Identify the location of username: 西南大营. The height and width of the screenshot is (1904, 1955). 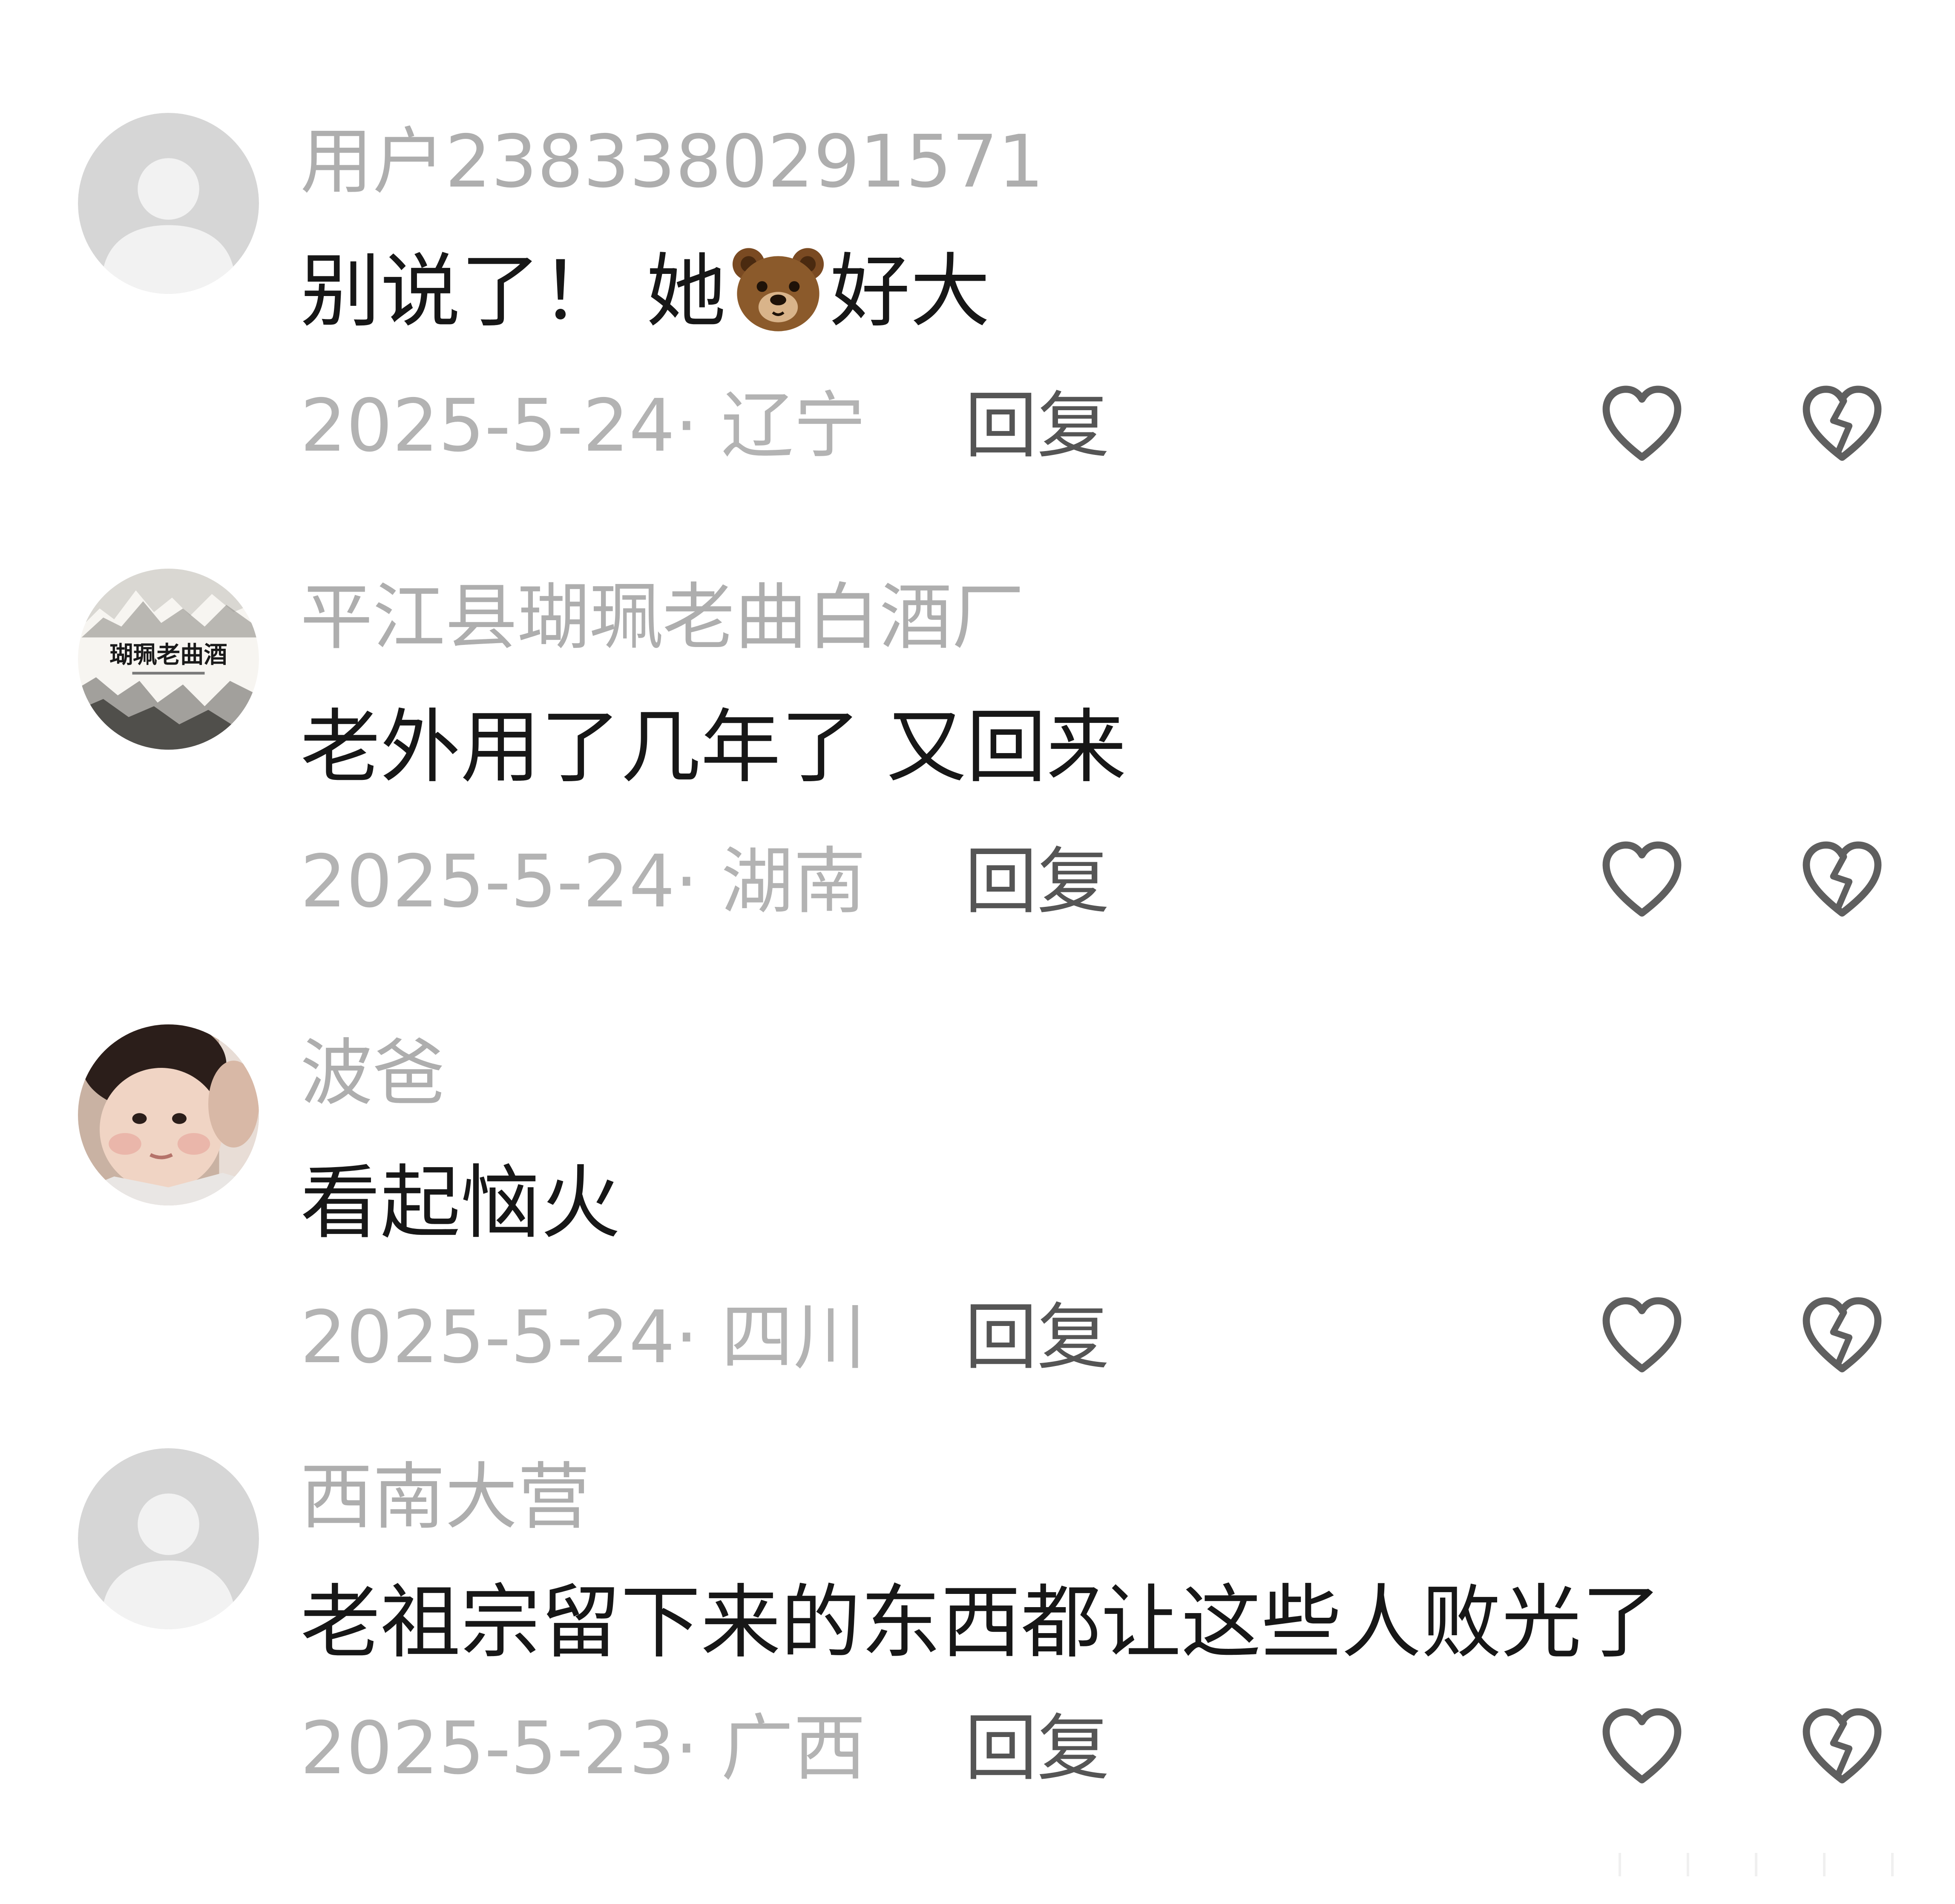
(445, 1497).